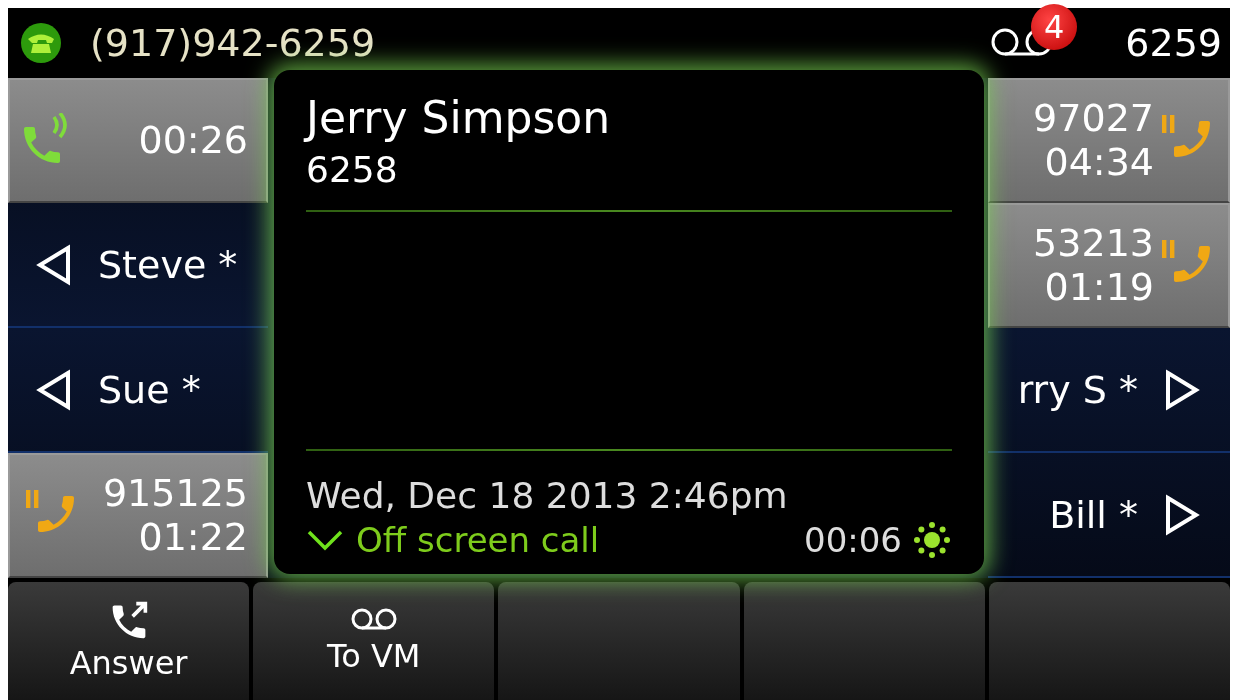  I want to click on call-number: 915125, so click(175, 493).